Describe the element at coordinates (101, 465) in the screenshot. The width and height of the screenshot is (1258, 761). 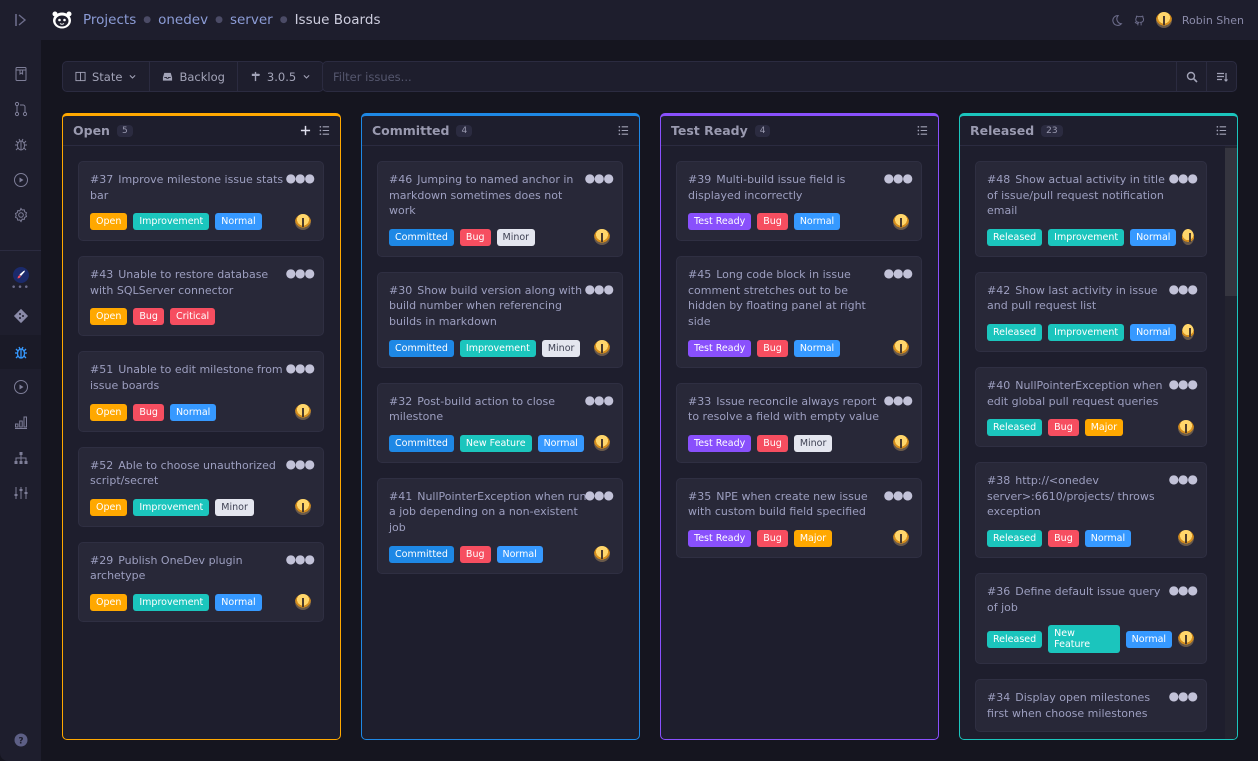
I see `issue-number: #52` at that location.